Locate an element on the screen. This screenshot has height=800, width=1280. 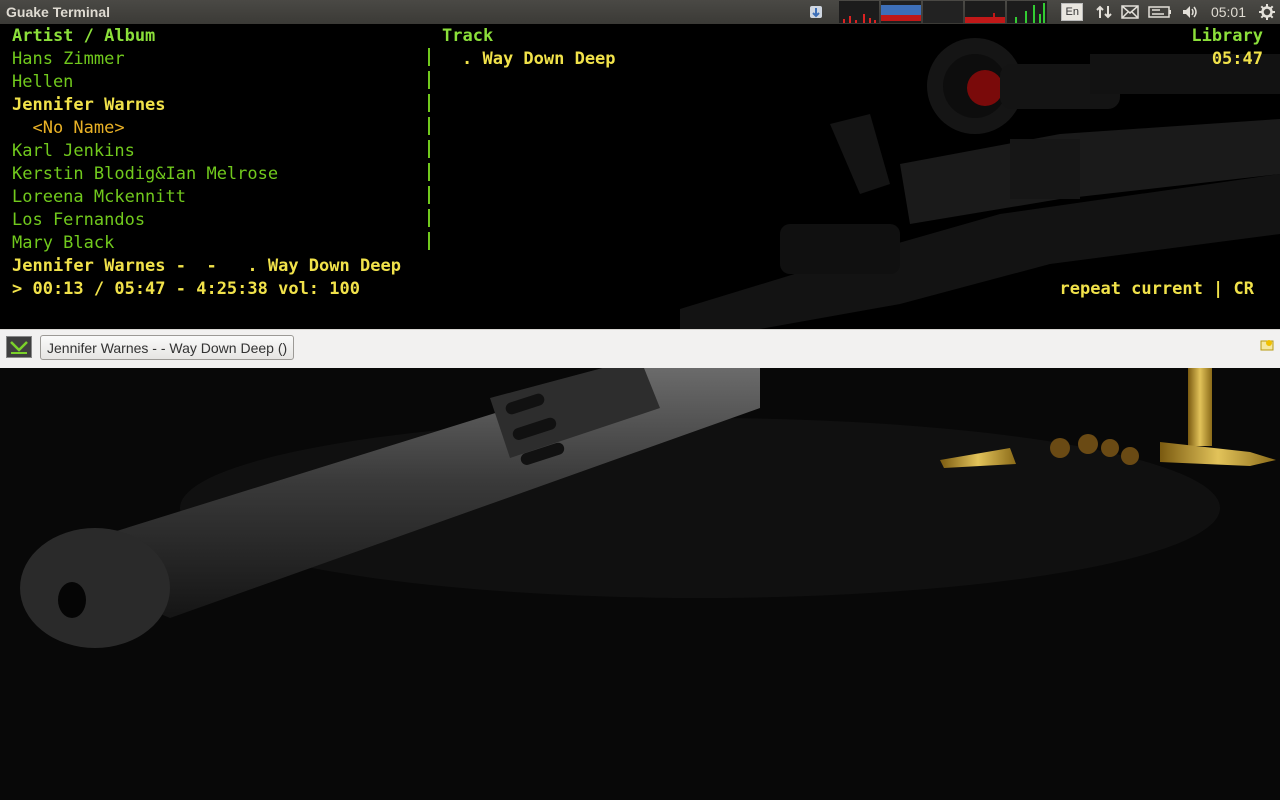
swap-graph is located at coordinates (943, 12).